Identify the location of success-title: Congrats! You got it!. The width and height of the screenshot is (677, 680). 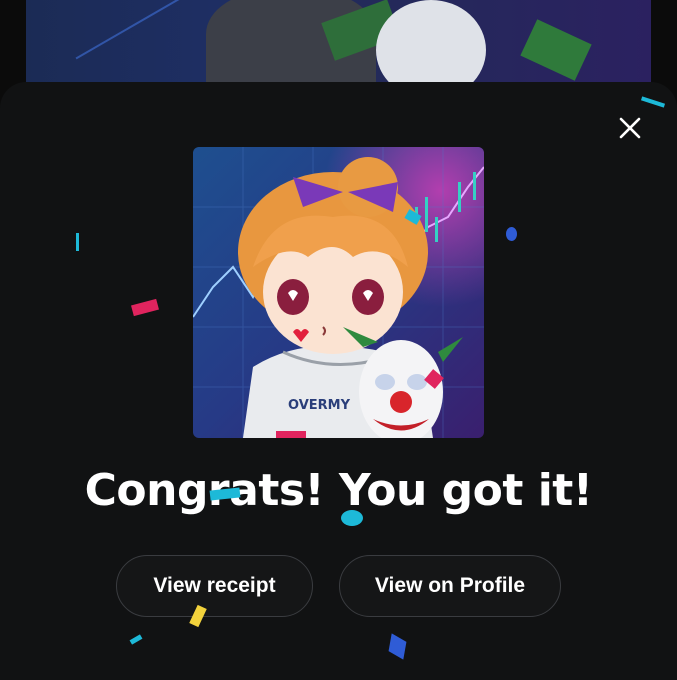
(338, 490).